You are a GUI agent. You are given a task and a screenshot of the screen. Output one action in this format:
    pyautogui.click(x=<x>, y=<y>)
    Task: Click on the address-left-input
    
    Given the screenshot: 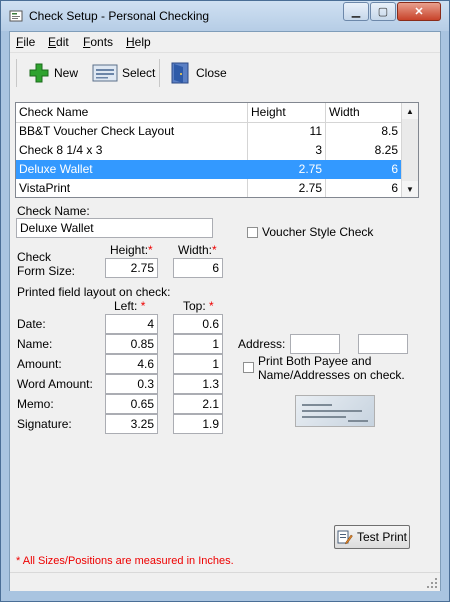 What is the action you would take?
    pyautogui.click(x=315, y=344)
    